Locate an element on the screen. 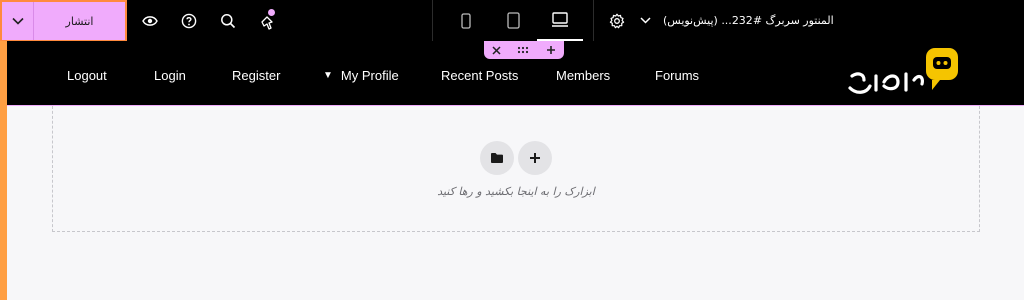 This screenshot has width=1024, height=300. nav-item-logout: Logout is located at coordinates (87, 75).